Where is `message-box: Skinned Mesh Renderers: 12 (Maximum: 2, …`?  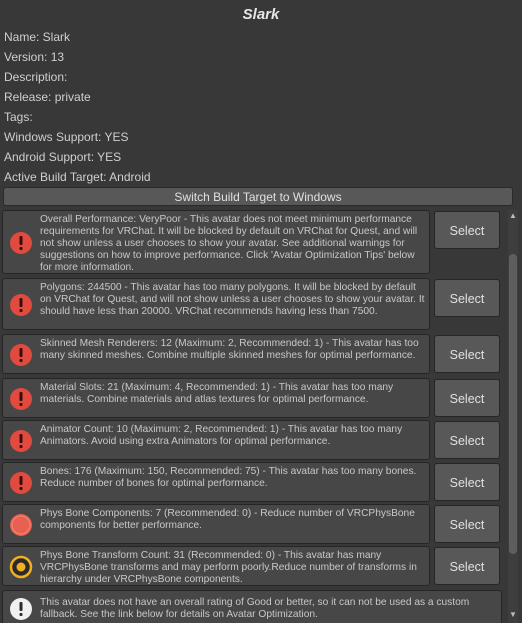
message-box: Skinned Mesh Renderers: 12 (Maximum: 2, … is located at coordinates (216, 354).